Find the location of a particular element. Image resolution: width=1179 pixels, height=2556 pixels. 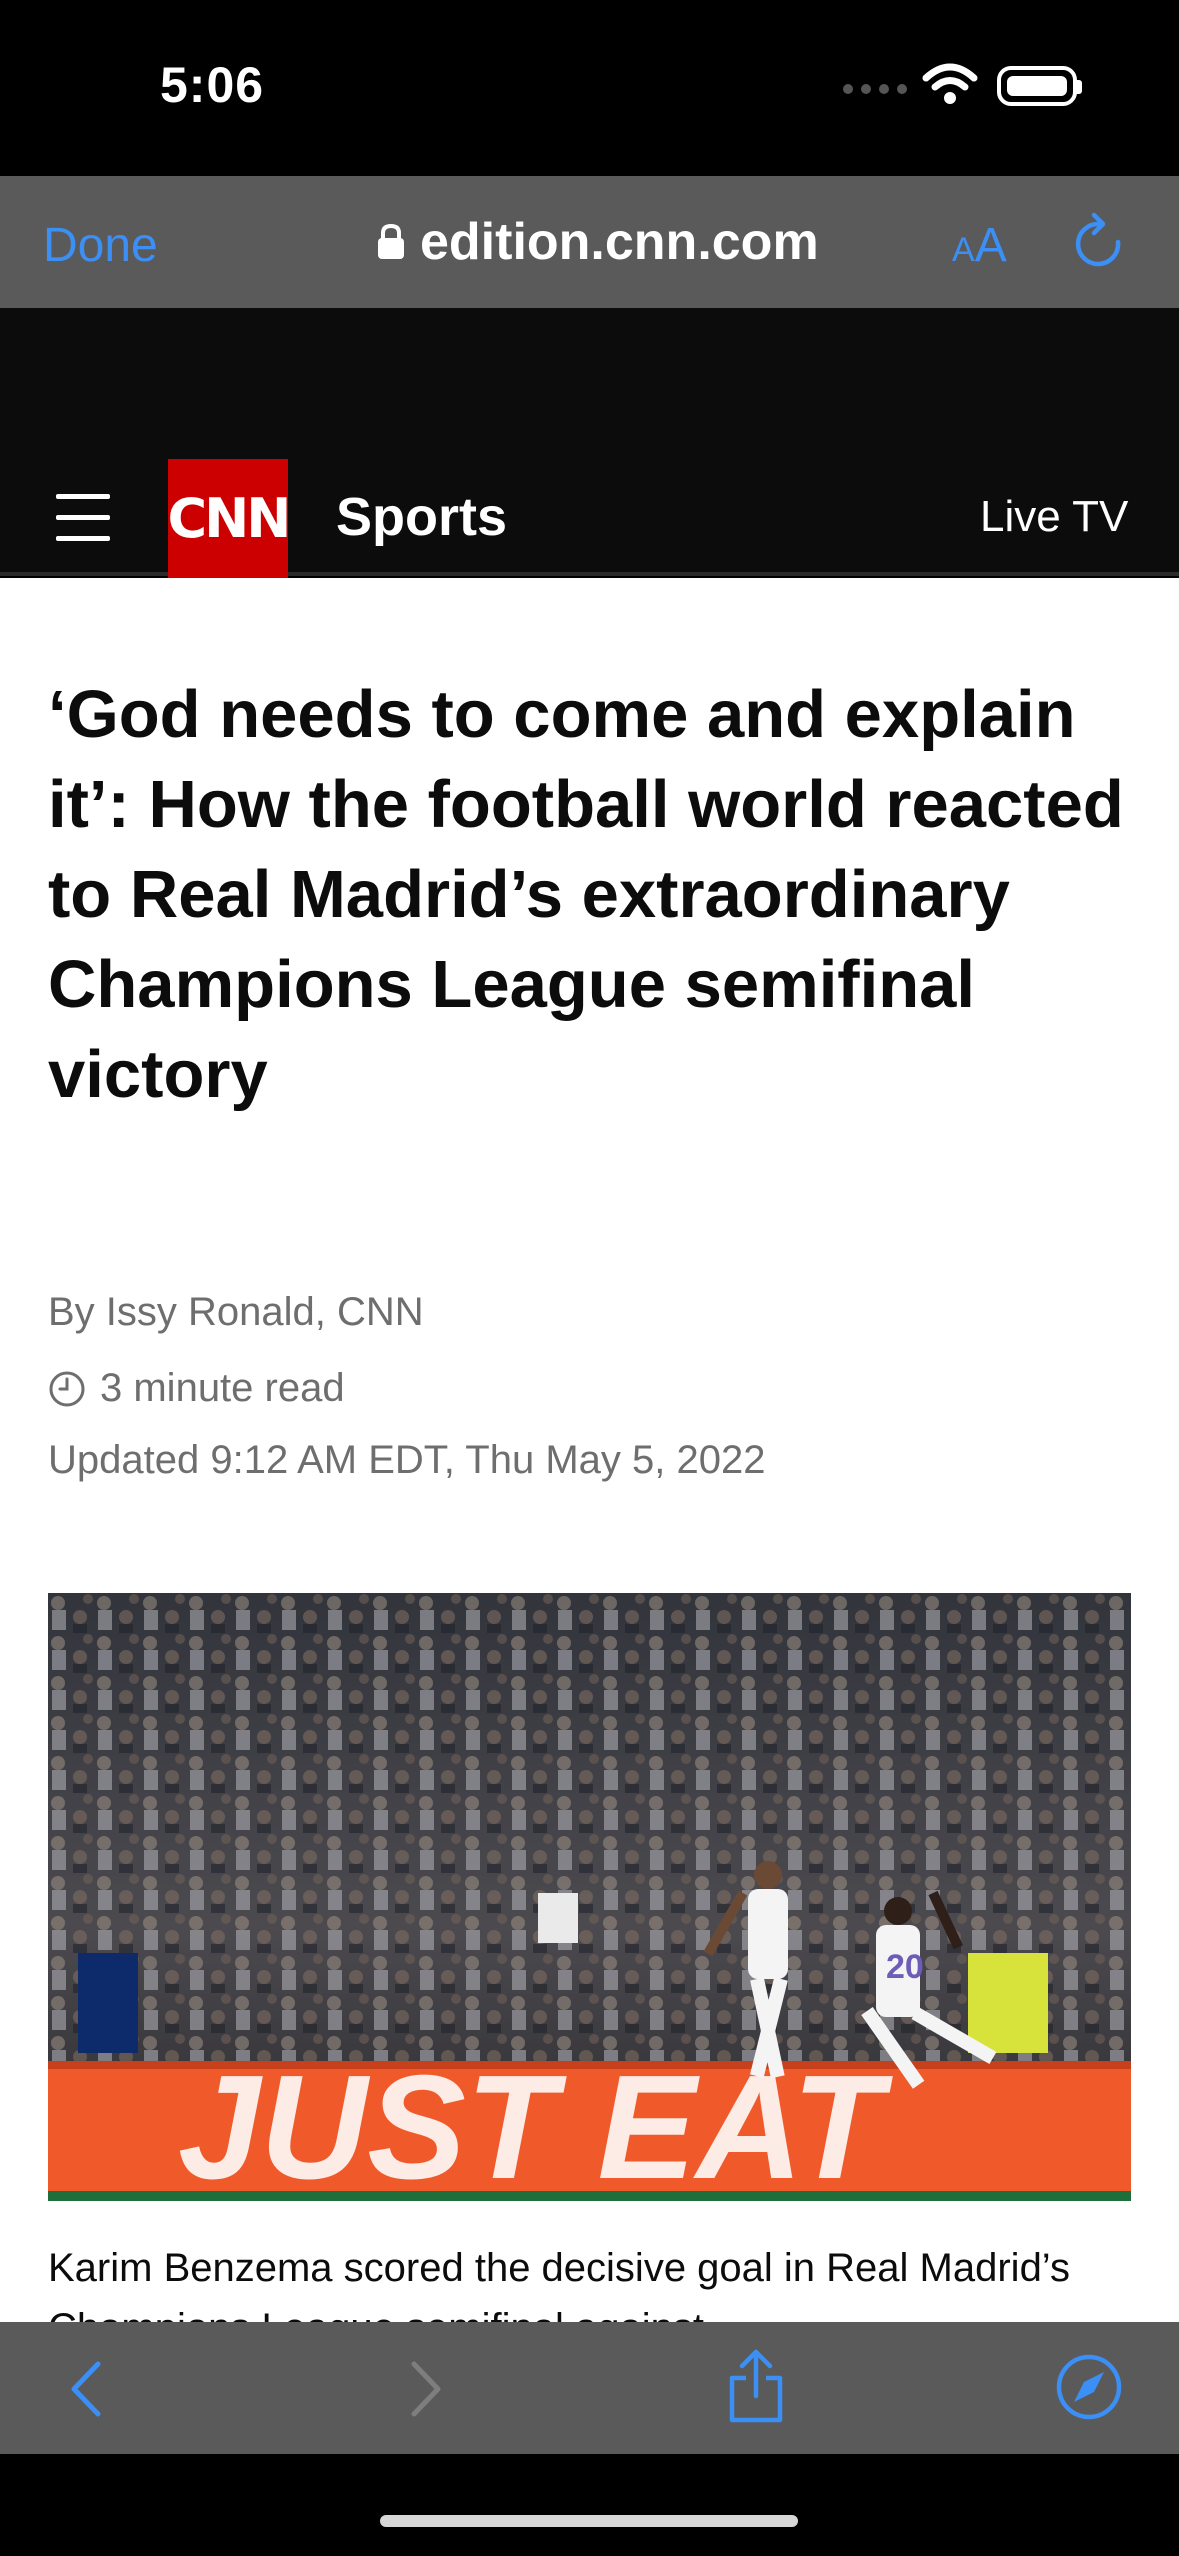

article-byline: By Issy Ronald, CNN is located at coordinates (236, 1312).